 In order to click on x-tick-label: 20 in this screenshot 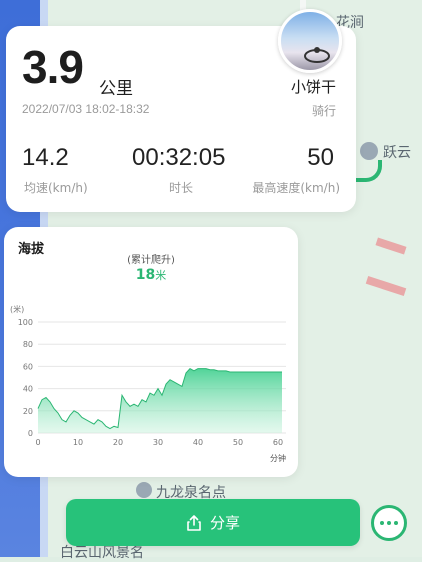, I will do `click(118, 442)`.